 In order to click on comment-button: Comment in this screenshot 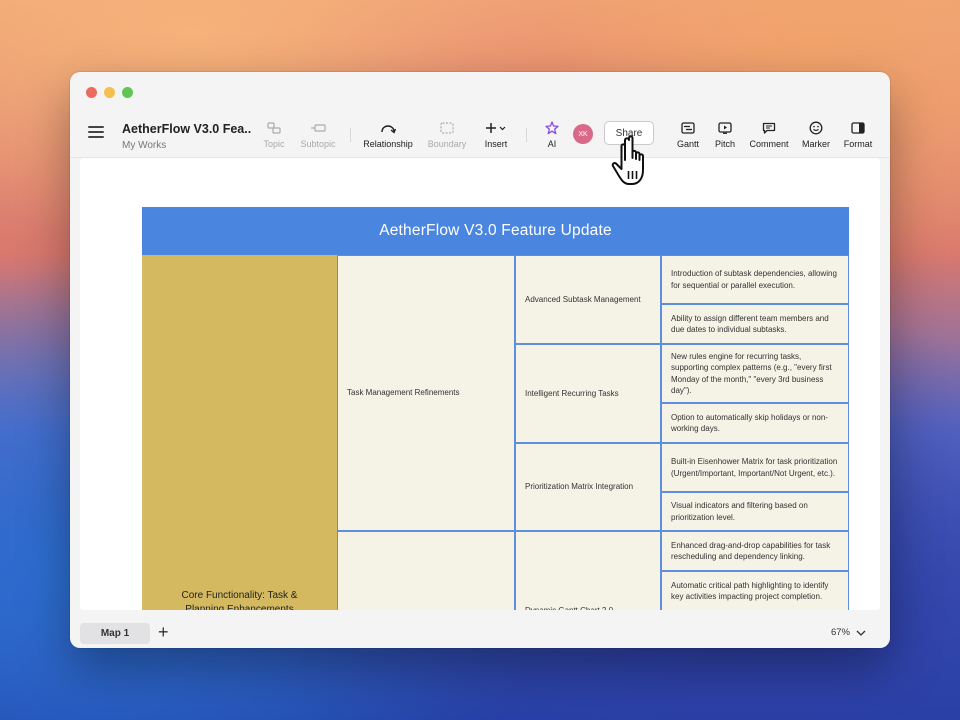, I will do `click(769, 134)`.